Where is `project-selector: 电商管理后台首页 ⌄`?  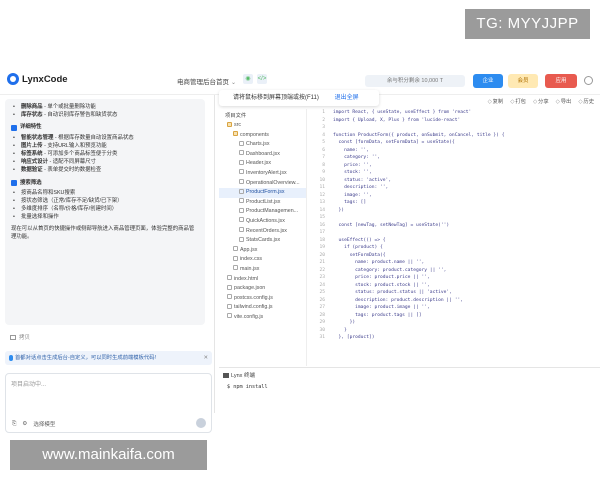 project-selector: 电商管理后台首页 ⌄ is located at coordinates (206, 81).